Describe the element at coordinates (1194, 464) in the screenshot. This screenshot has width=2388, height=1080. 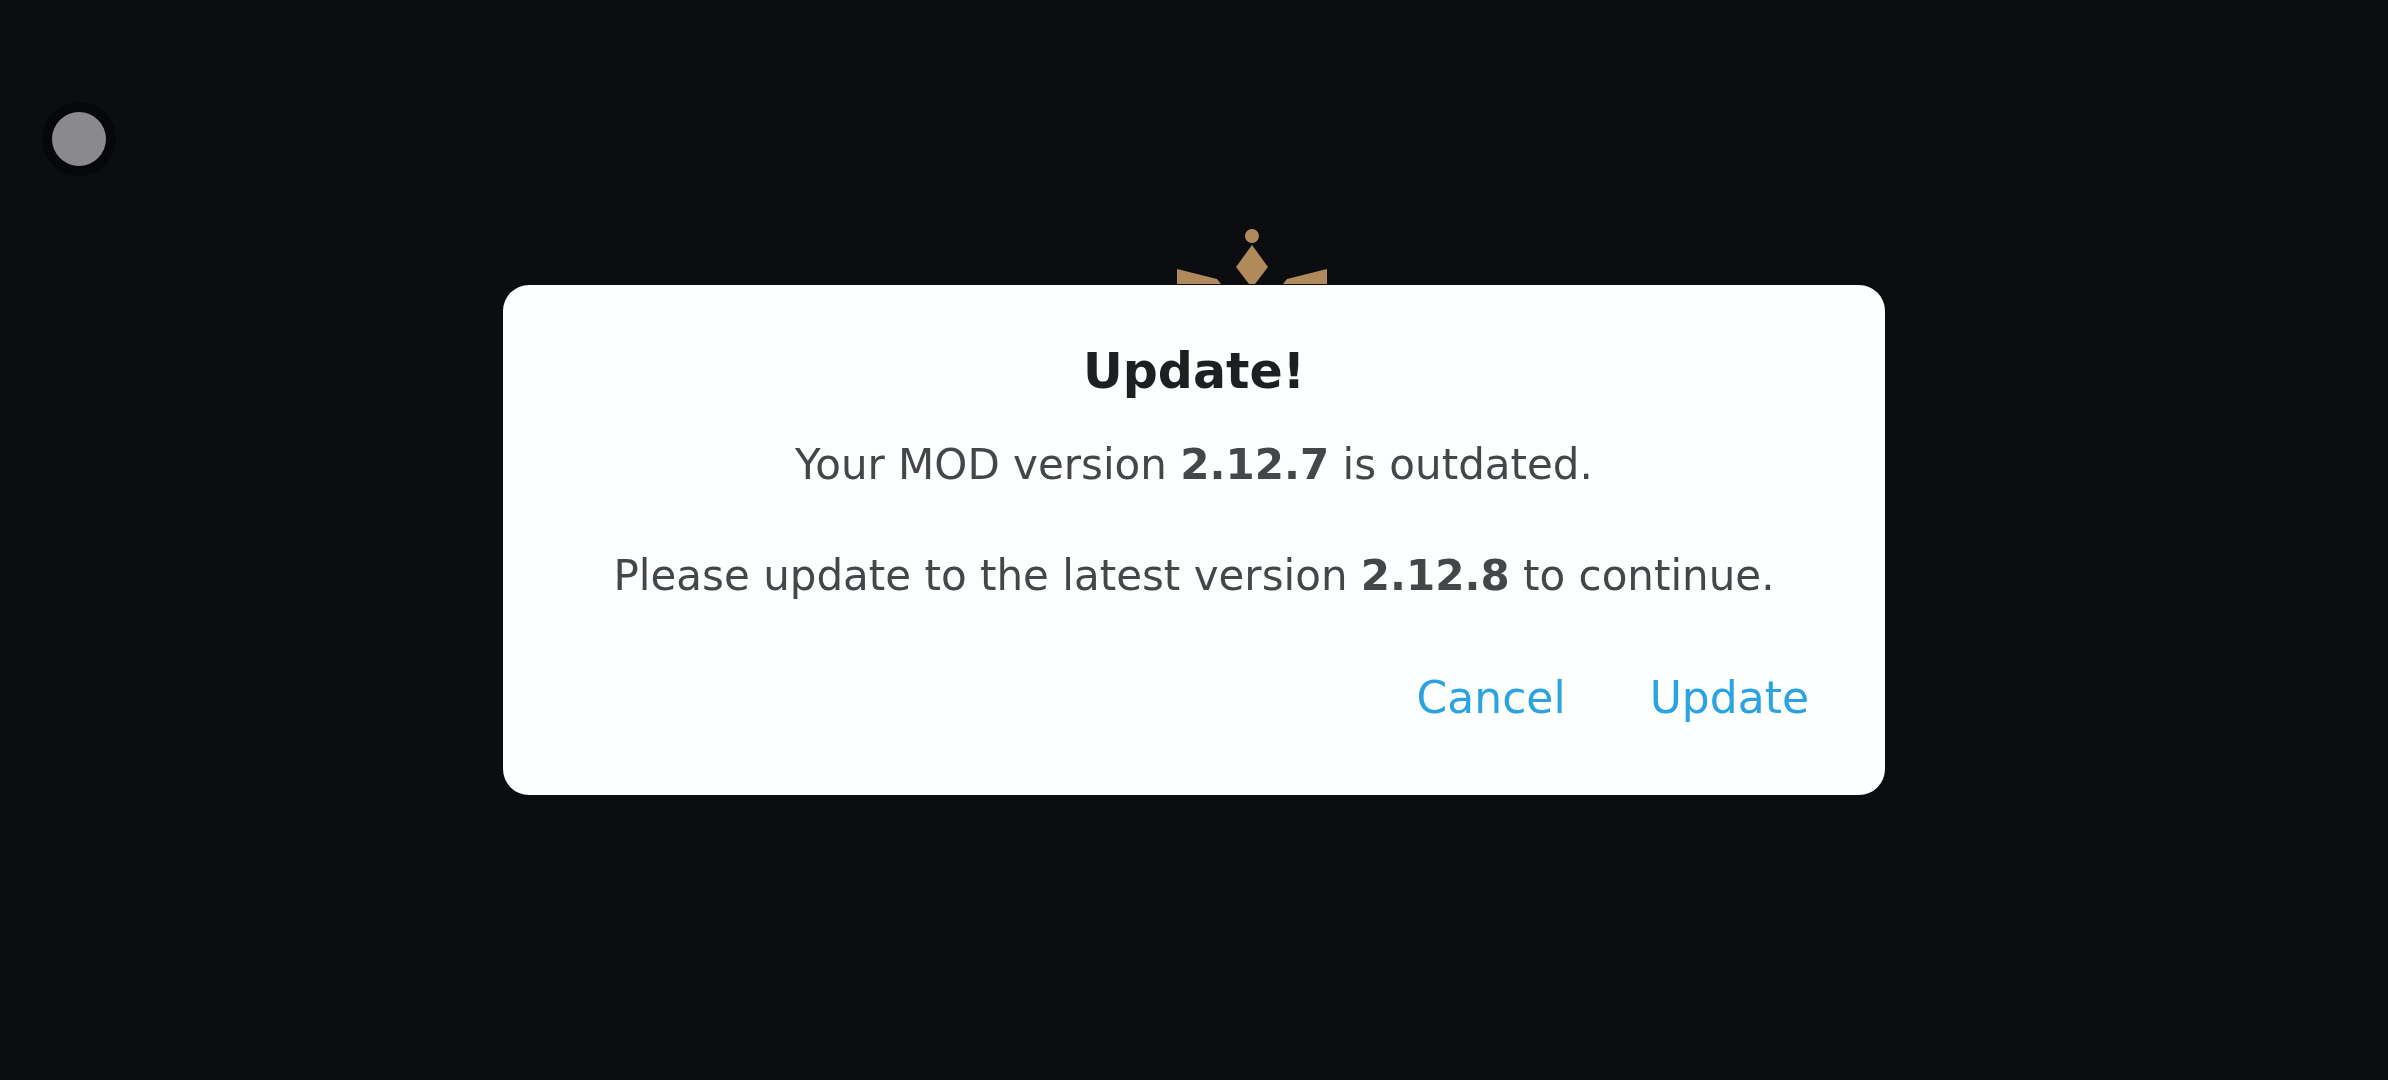
I see `dialog-message: Your MOD version 2.12.7 is outdated.` at that location.